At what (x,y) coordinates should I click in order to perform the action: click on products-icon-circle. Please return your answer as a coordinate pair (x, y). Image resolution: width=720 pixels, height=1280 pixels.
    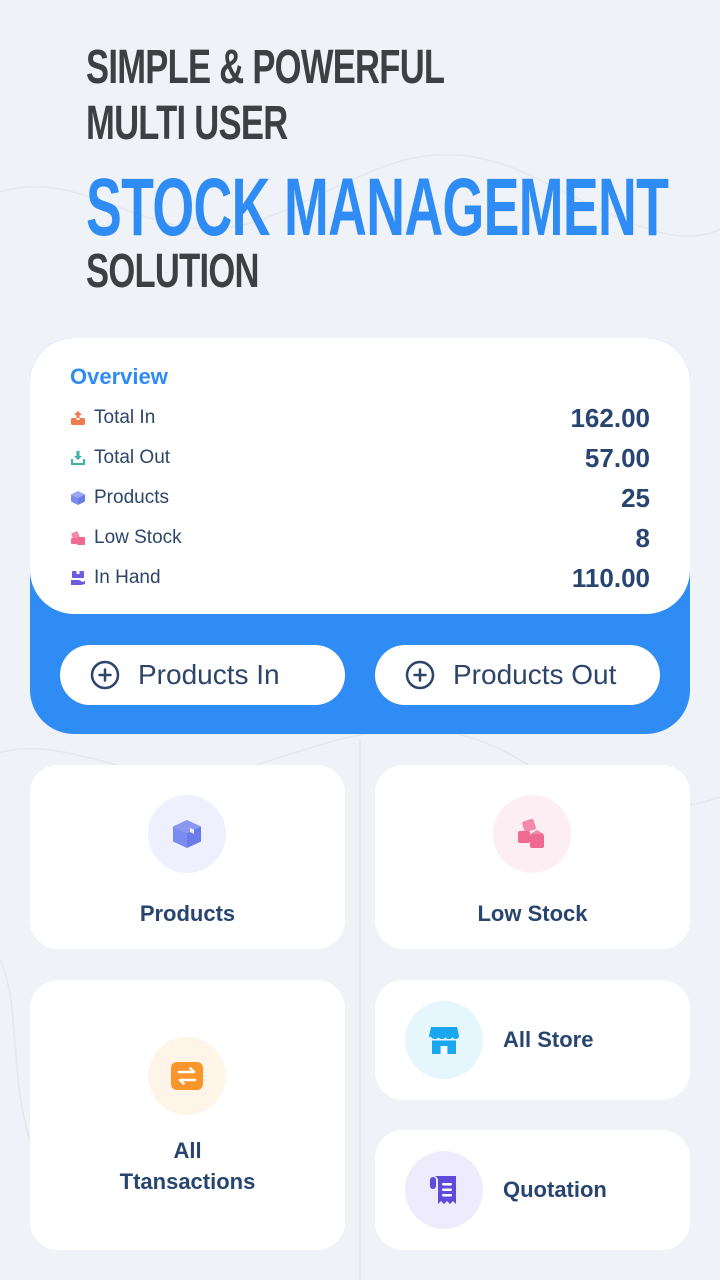
    Looking at the image, I should click on (187, 834).